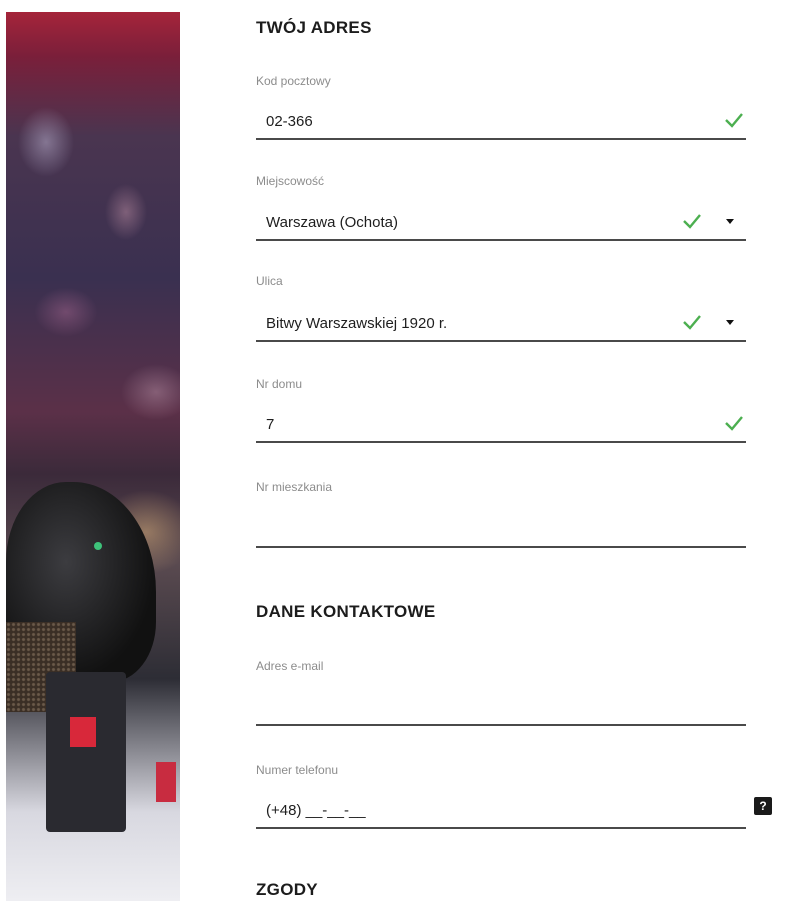  I want to click on street-label: Ulica, so click(269, 281).